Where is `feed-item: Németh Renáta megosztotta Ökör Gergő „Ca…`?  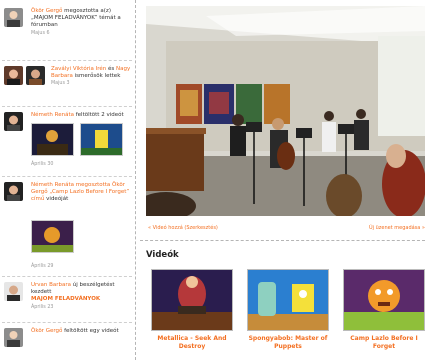 feed-item: Németh Renáta megosztotta Ökör Gergő „Ca… is located at coordinates (68, 227).